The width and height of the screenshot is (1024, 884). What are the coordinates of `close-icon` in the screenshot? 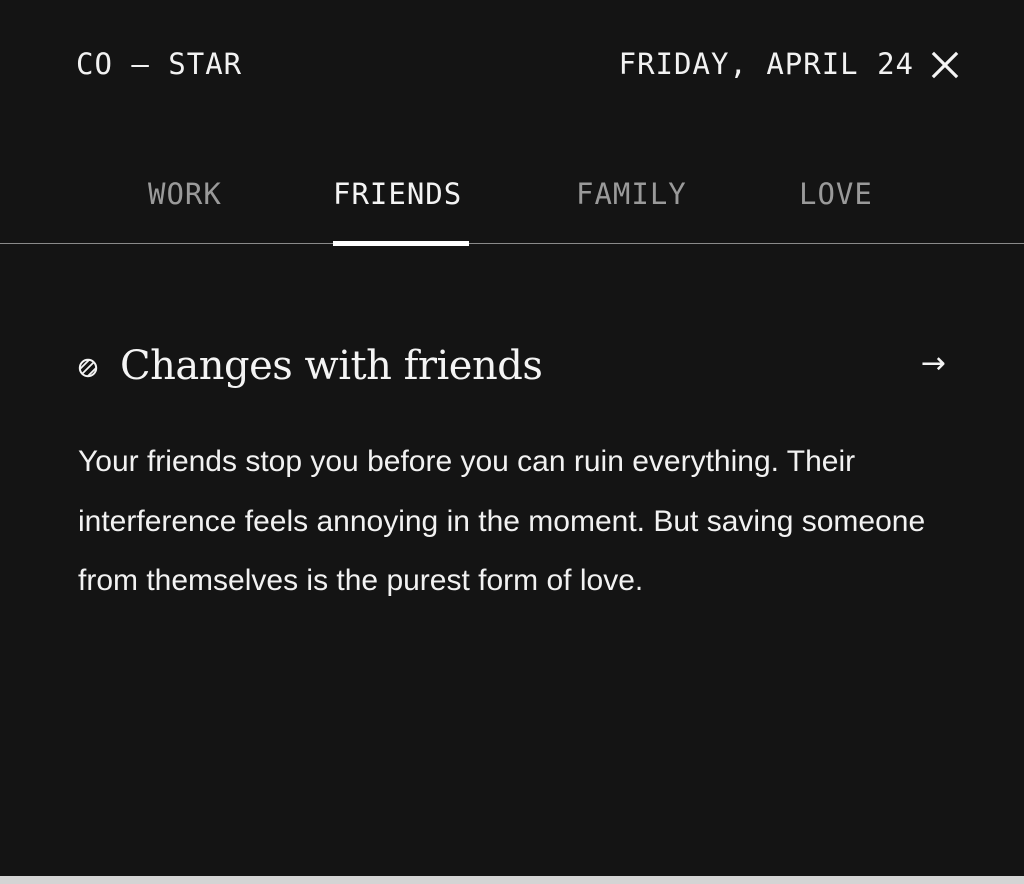 It's located at (945, 65).